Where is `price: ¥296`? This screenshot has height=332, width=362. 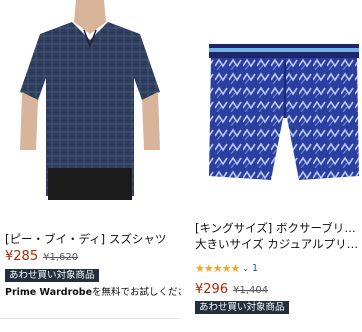
price: ¥296 is located at coordinates (211, 289).